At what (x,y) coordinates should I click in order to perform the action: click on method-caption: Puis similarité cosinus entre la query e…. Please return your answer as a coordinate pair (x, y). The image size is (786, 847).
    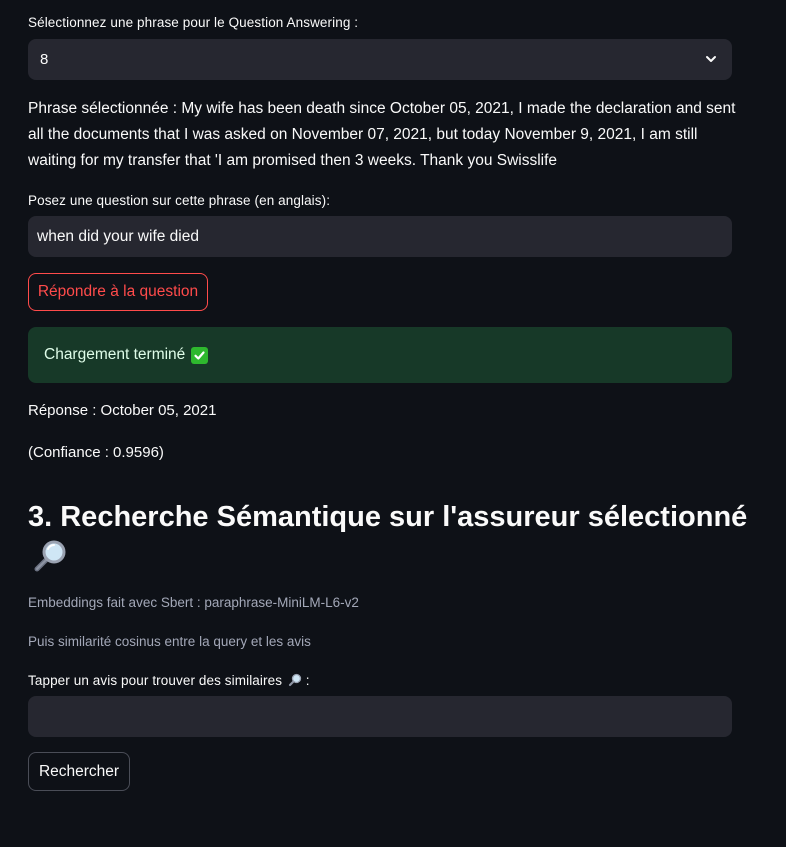
    Looking at the image, I should click on (169, 641).